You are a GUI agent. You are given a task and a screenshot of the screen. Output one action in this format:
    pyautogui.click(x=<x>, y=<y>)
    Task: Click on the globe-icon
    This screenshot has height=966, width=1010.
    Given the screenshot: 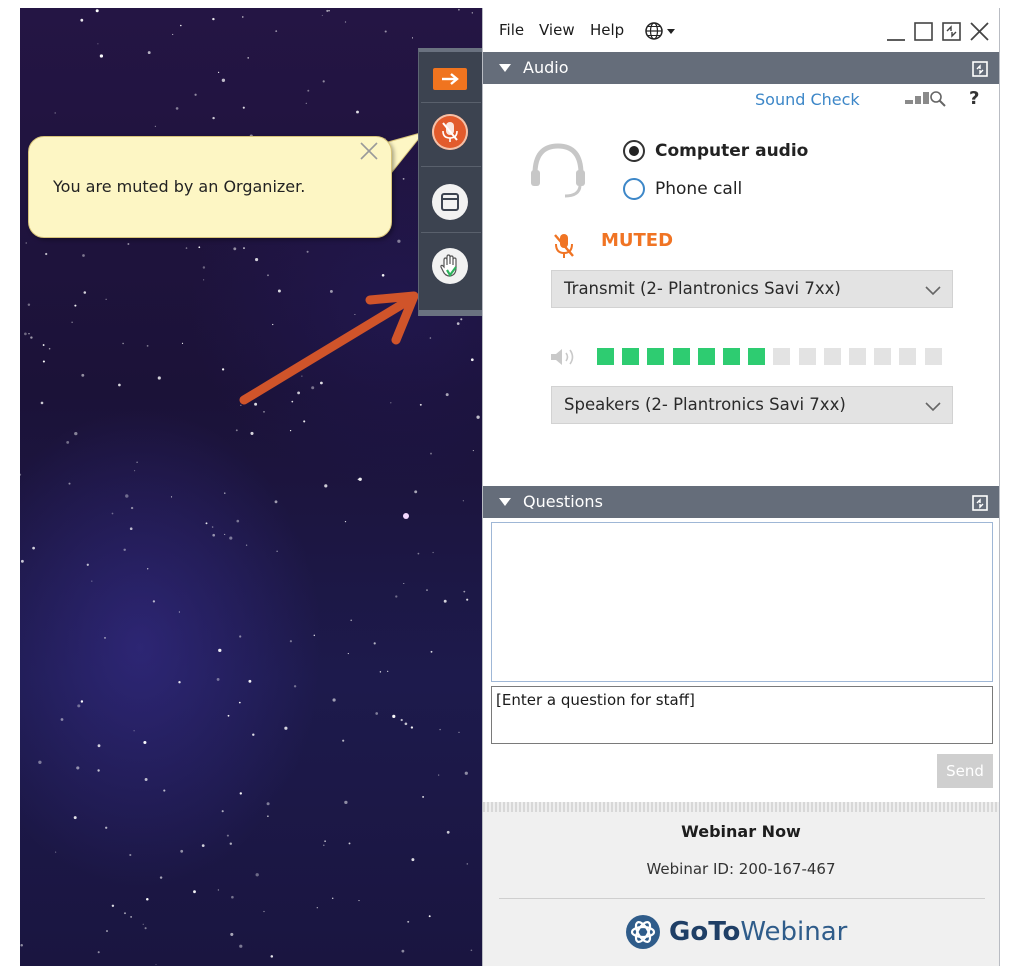 What is the action you would take?
    pyautogui.click(x=663, y=31)
    